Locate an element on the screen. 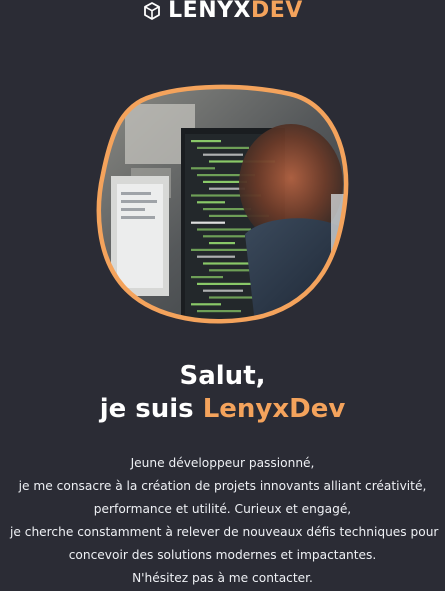 This screenshot has height=591, width=445. intro-prefix: je suis is located at coordinates (151, 409).